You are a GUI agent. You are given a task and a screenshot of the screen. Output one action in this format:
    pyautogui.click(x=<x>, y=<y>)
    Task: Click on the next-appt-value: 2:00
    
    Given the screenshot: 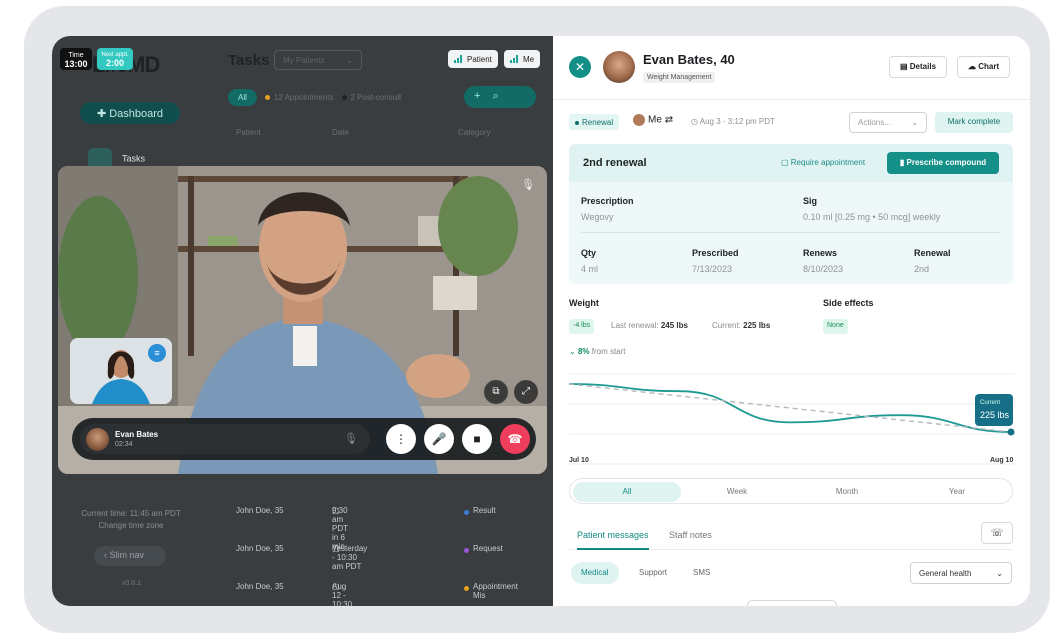 What is the action you would take?
    pyautogui.click(x=114, y=63)
    